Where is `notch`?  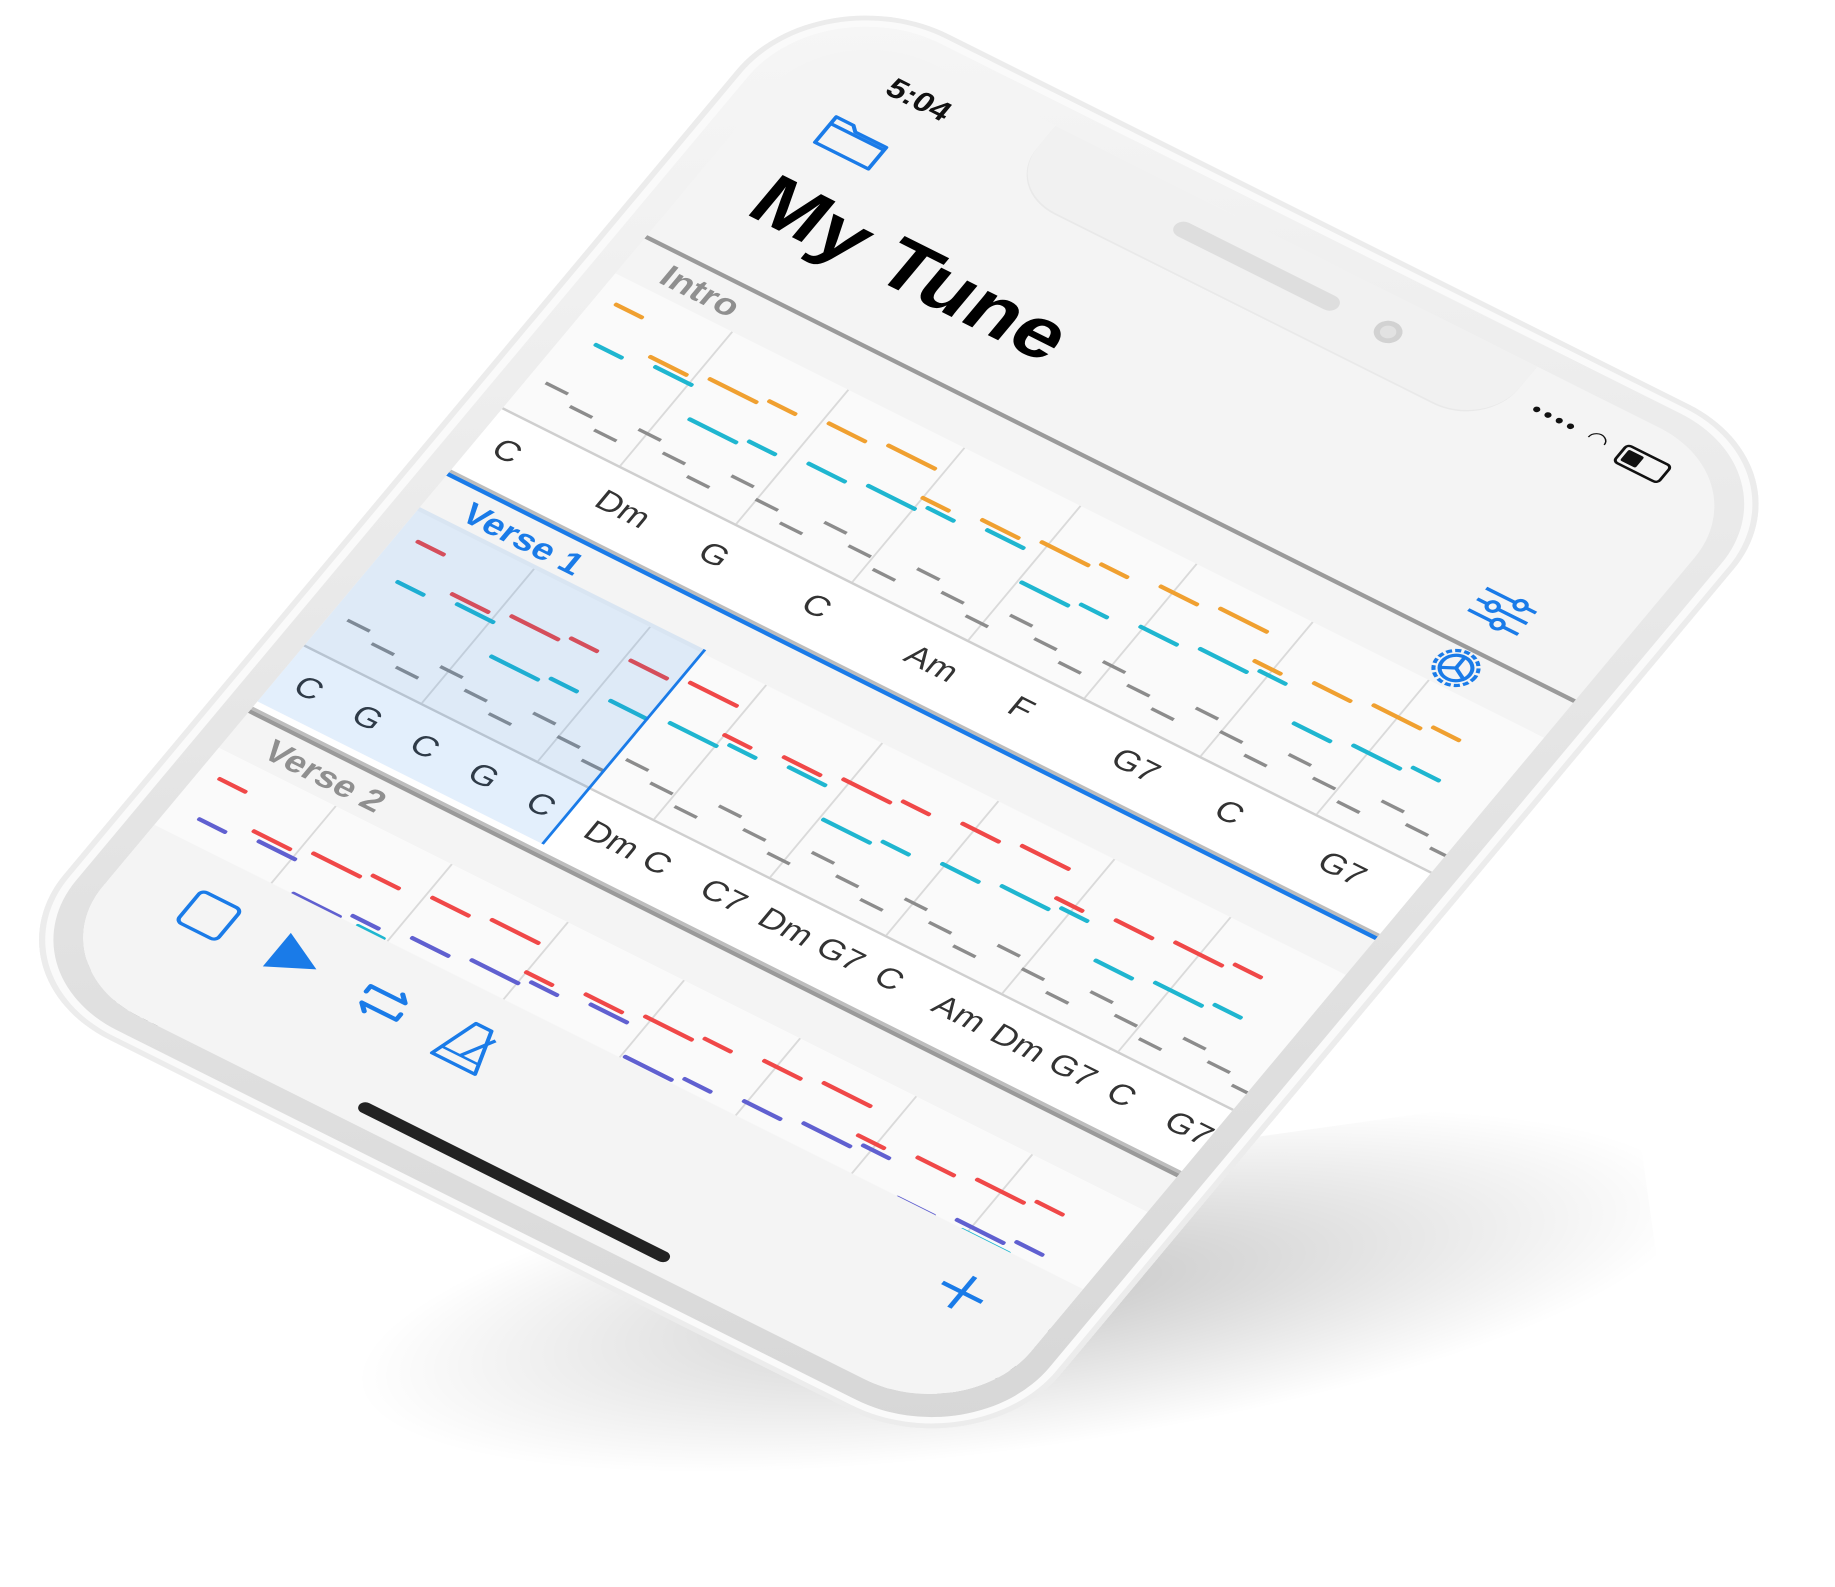
notch is located at coordinates (1271, 277).